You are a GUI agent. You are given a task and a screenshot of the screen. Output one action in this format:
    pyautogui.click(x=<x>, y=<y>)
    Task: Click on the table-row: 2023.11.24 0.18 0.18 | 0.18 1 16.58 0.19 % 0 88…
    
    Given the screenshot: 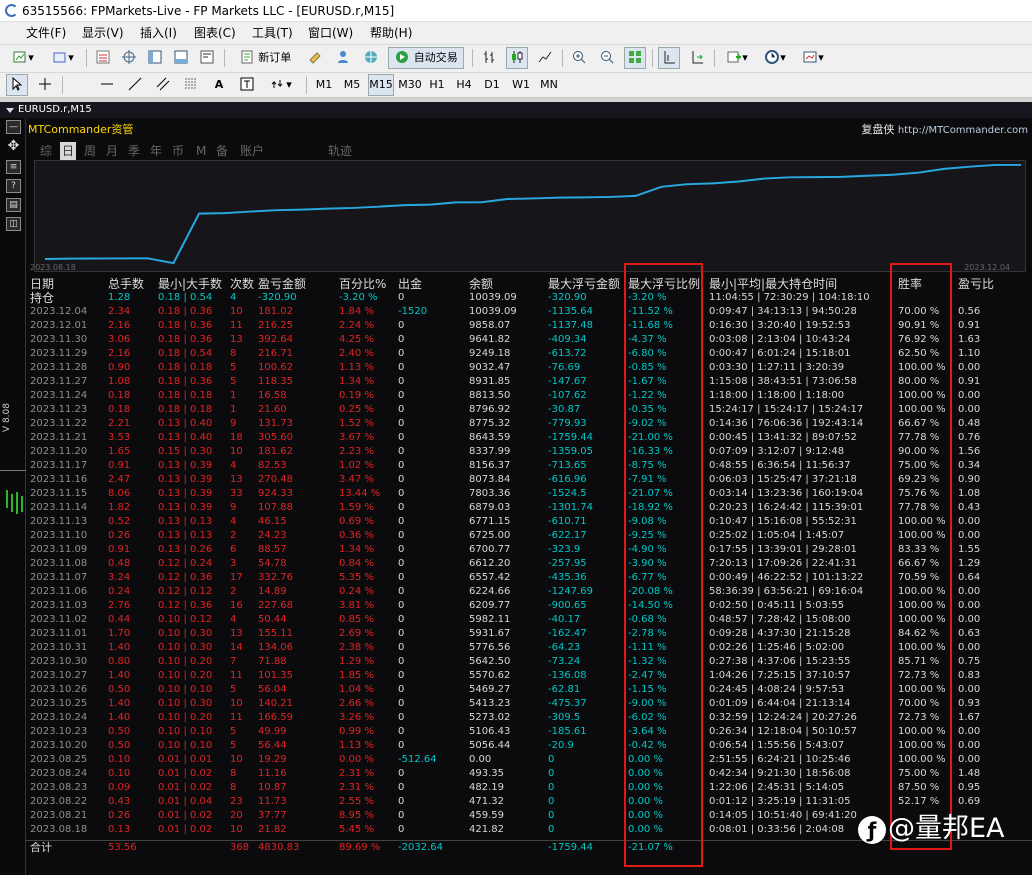 What is the action you would take?
    pyautogui.click(x=529, y=396)
    